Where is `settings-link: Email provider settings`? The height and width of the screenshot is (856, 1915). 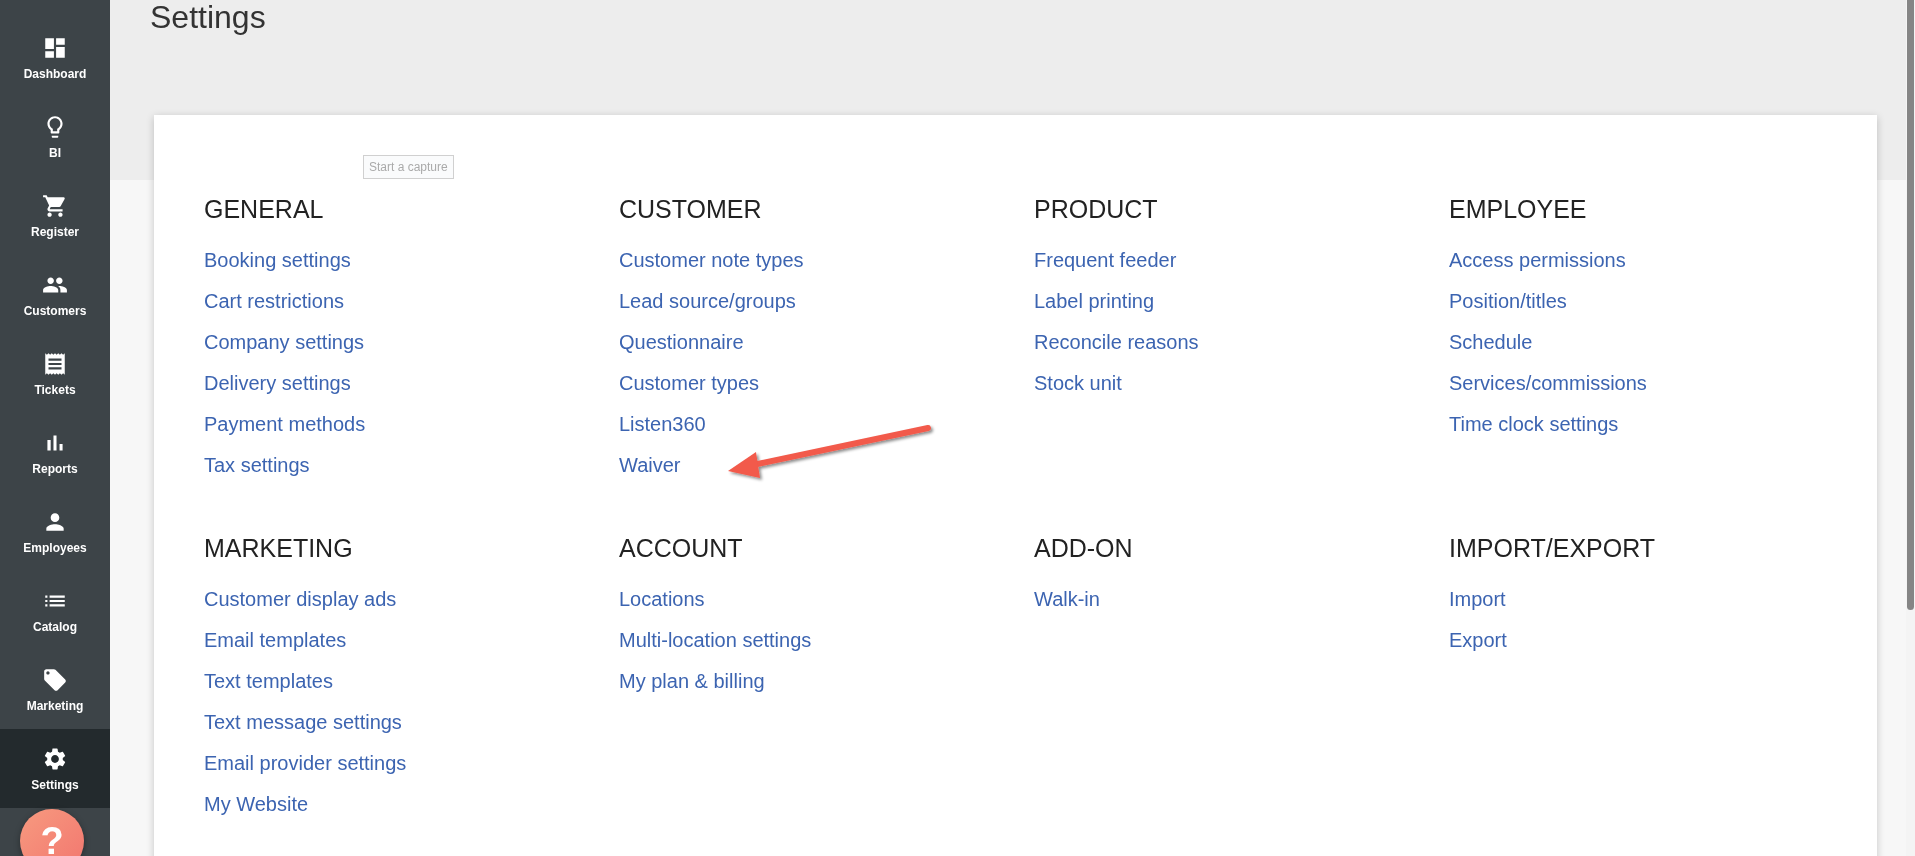
settings-link: Email provider settings is located at coordinates (305, 763).